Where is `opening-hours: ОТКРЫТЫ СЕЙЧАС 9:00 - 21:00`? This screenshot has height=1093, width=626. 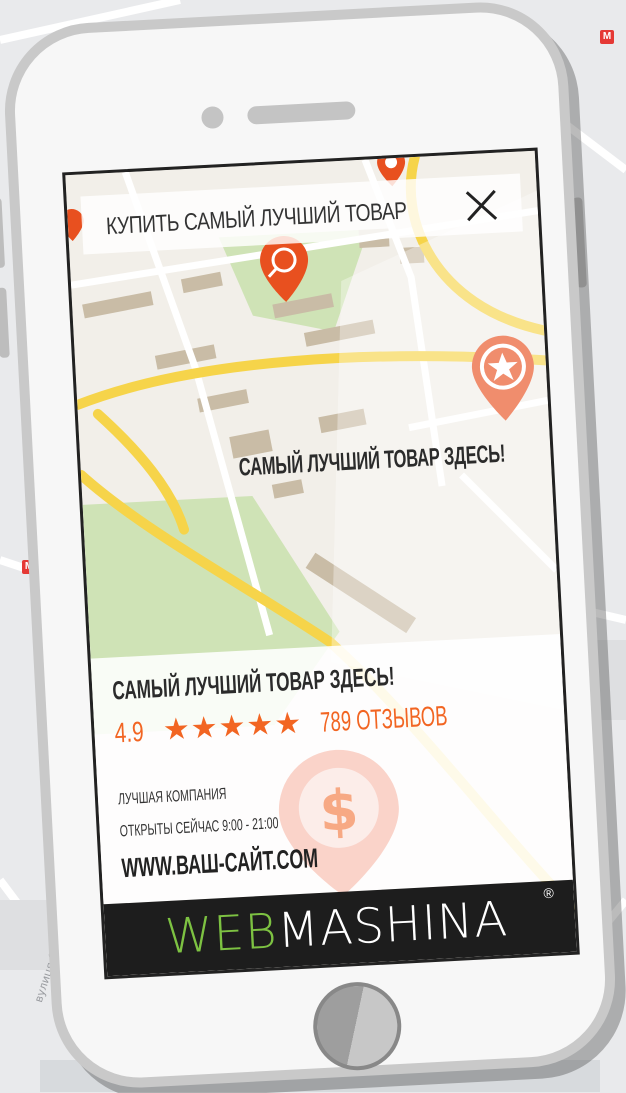 opening-hours: ОТКРЫТЫ СЕЙЧАС 9:00 - 21:00 is located at coordinates (199, 828).